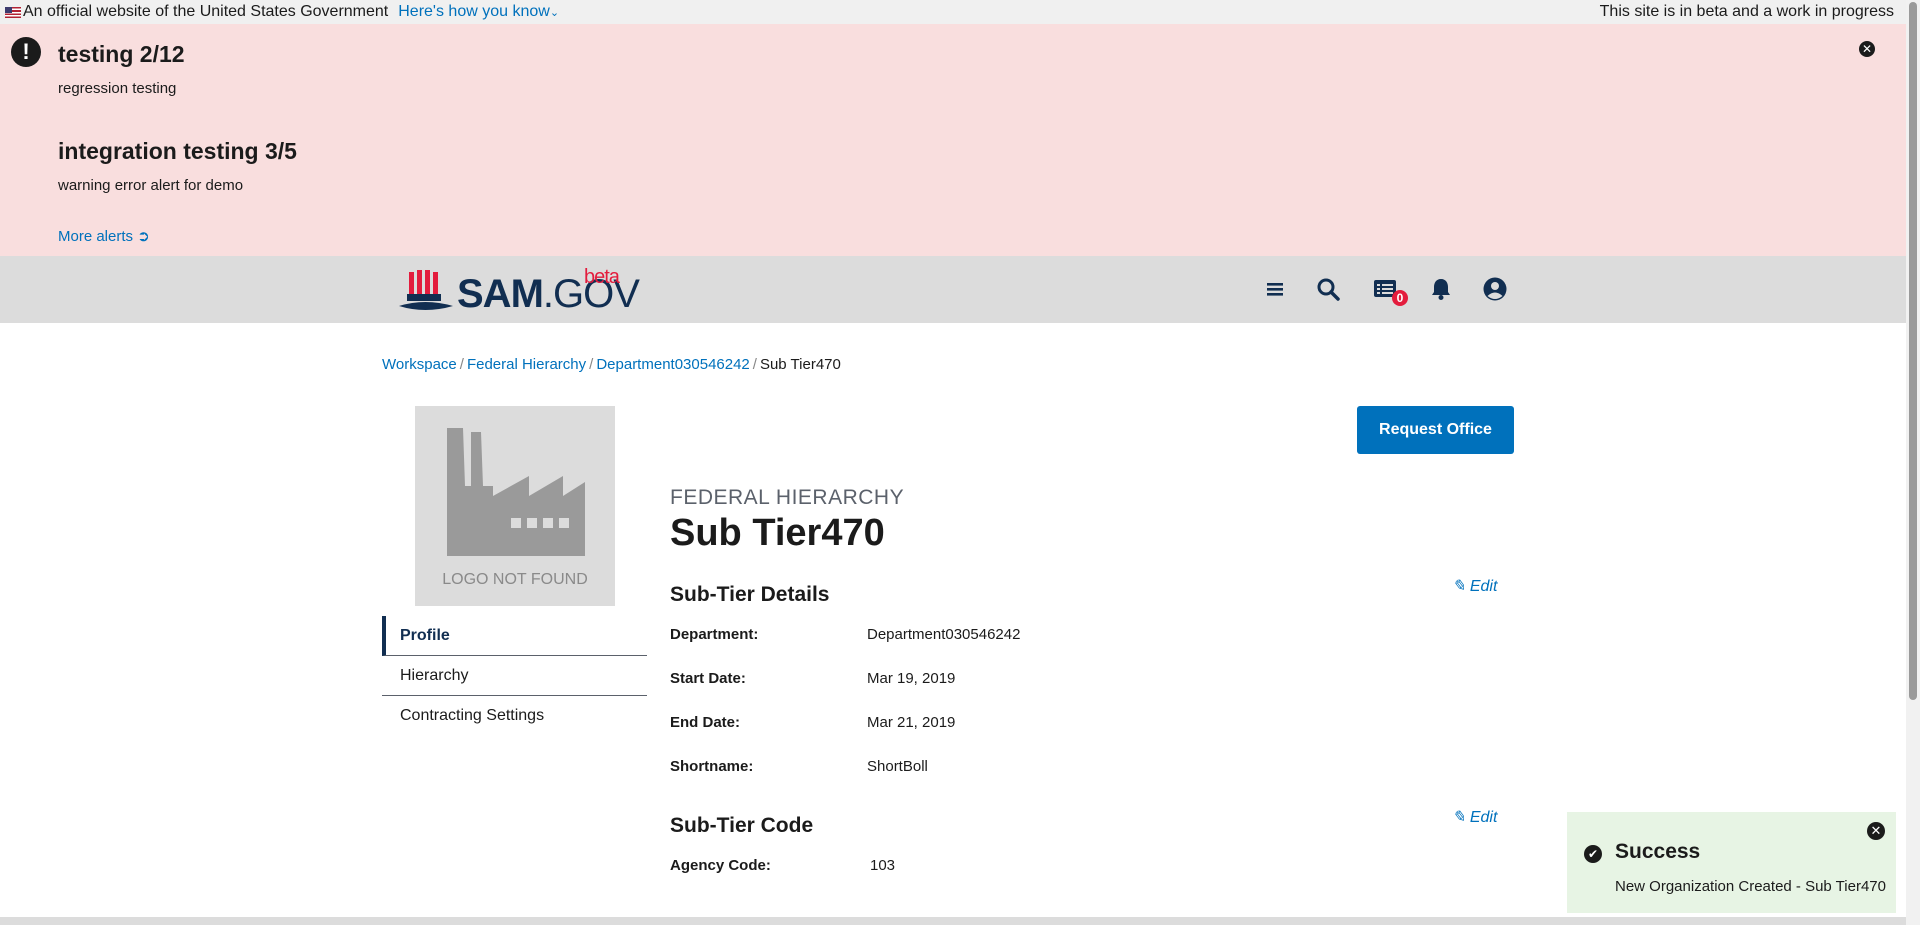  What do you see at coordinates (883, 865) in the screenshot?
I see `field-value: 103` at bounding box center [883, 865].